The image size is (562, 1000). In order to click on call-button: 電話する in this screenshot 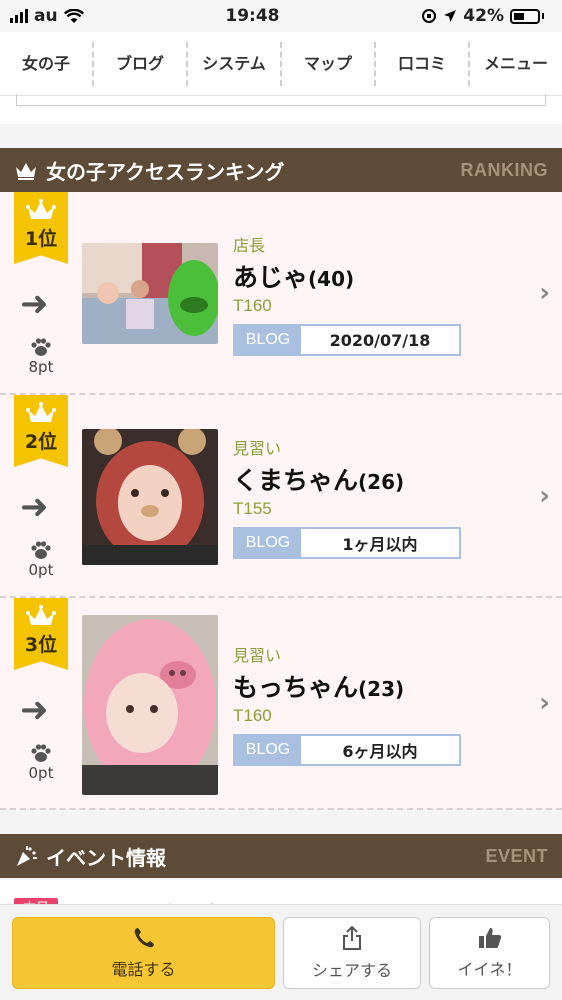, I will do `click(143, 953)`.